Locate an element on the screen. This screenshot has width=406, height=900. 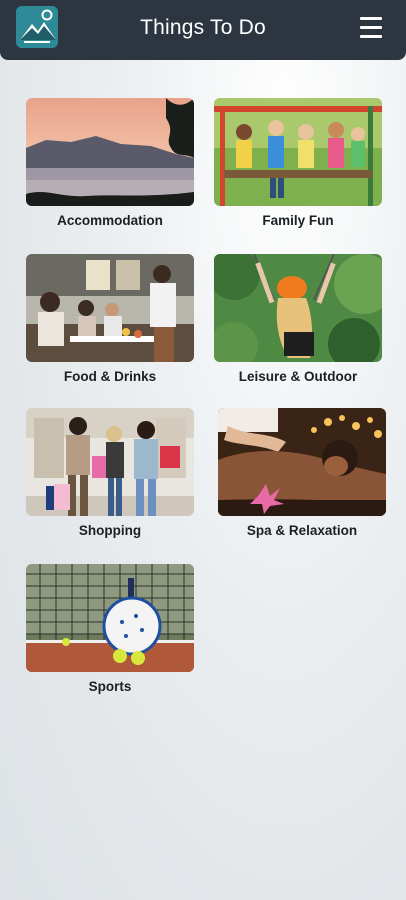
category-tile-food-drinks: Food & Drinks is located at coordinates (110, 319).